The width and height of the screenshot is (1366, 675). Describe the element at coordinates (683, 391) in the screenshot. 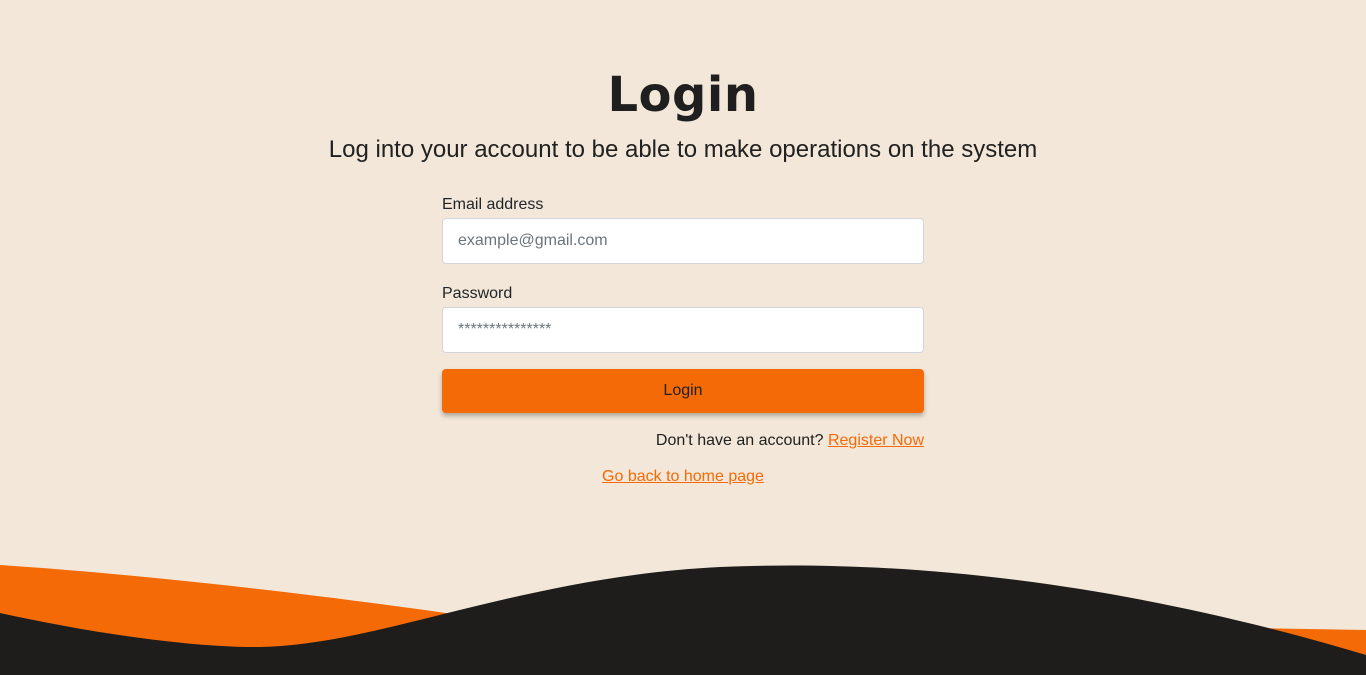

I see `login-button: Login` at that location.